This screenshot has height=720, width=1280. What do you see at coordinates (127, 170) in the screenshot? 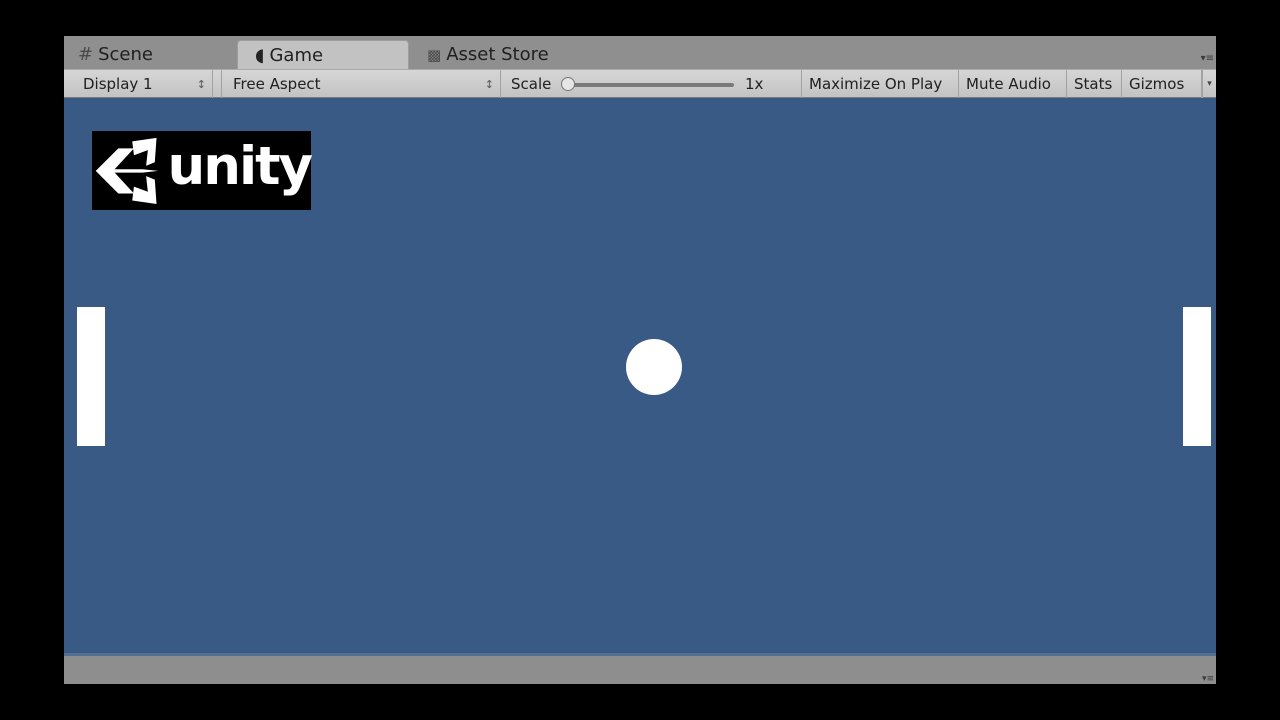
I see `unity-cube-icon` at bounding box center [127, 170].